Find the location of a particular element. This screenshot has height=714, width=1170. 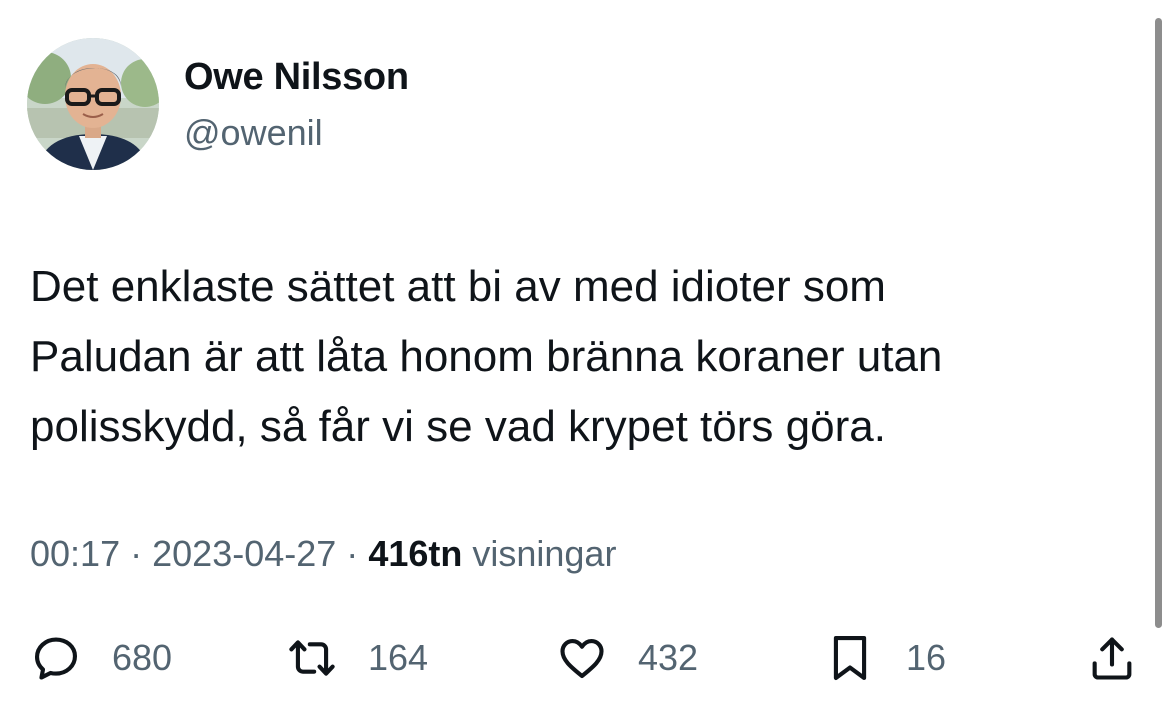

share-icon is located at coordinates (1112, 658).